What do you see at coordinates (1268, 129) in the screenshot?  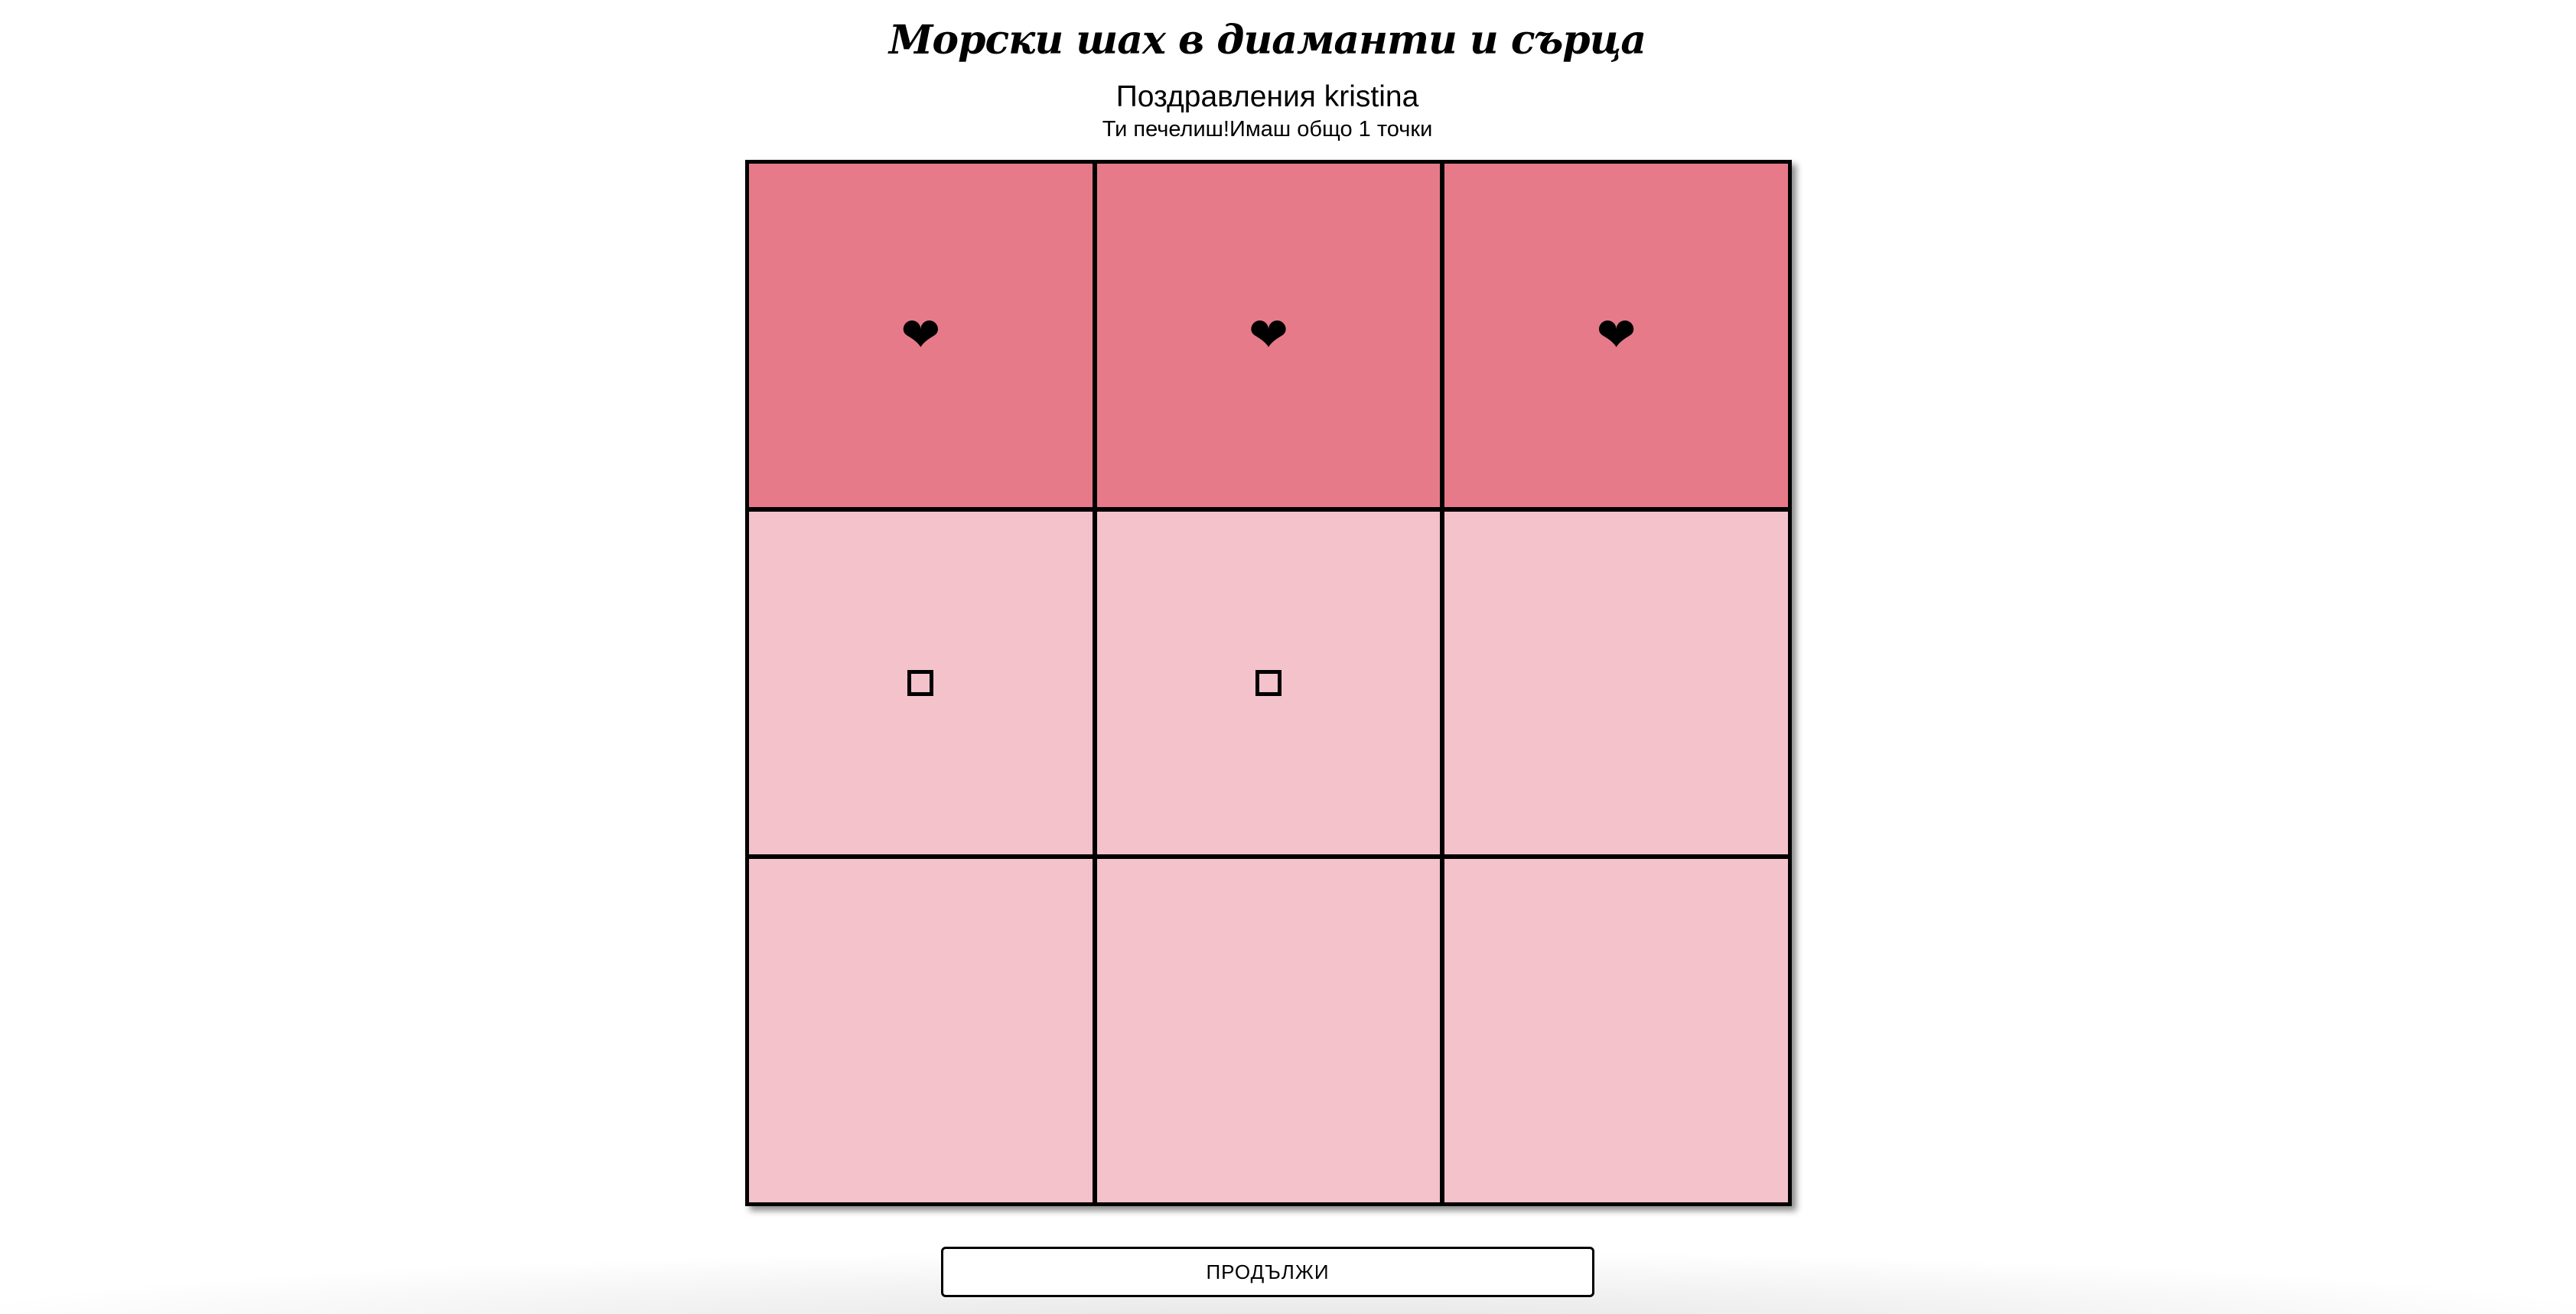 I see `result-text: Ти печелиш!Имаш общо 1 точки` at bounding box center [1268, 129].